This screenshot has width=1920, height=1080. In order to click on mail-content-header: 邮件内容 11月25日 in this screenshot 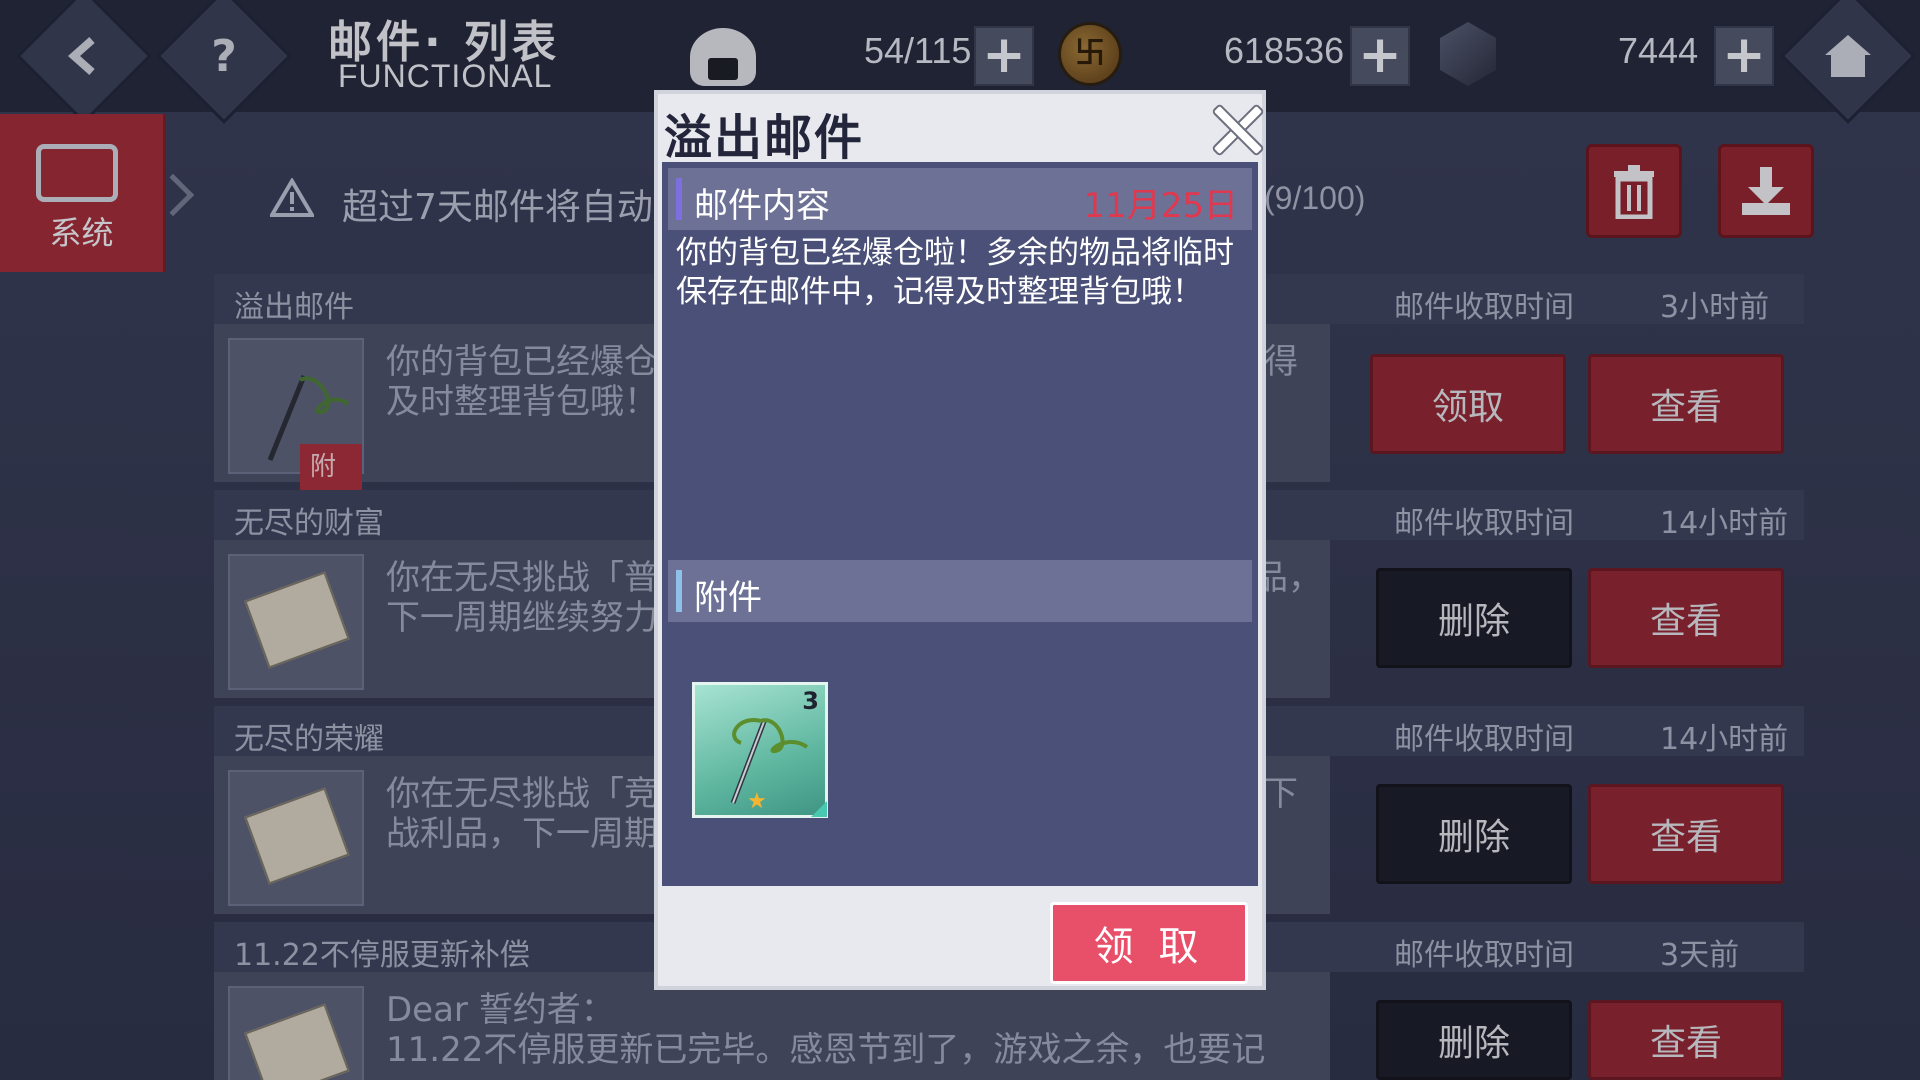, I will do `click(960, 199)`.